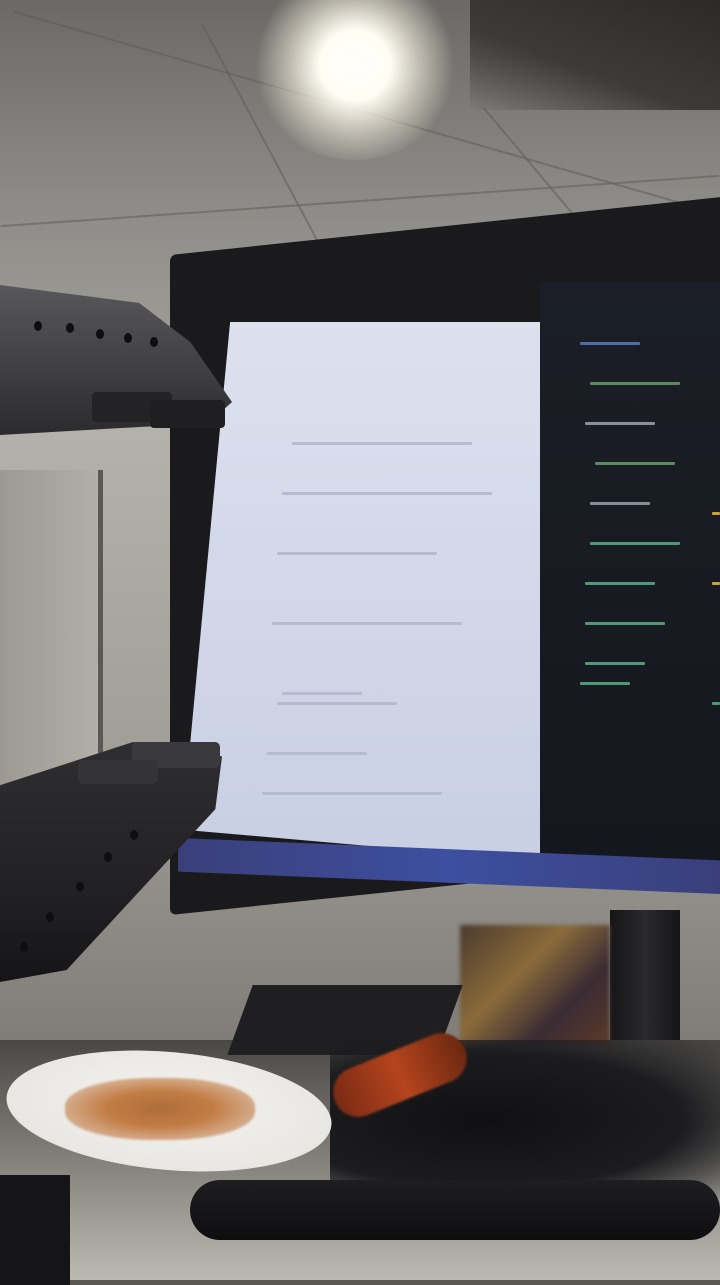 This screenshot has width=720, height=1285. I want to click on monitor-screen-code-editor, so click(630, 582).